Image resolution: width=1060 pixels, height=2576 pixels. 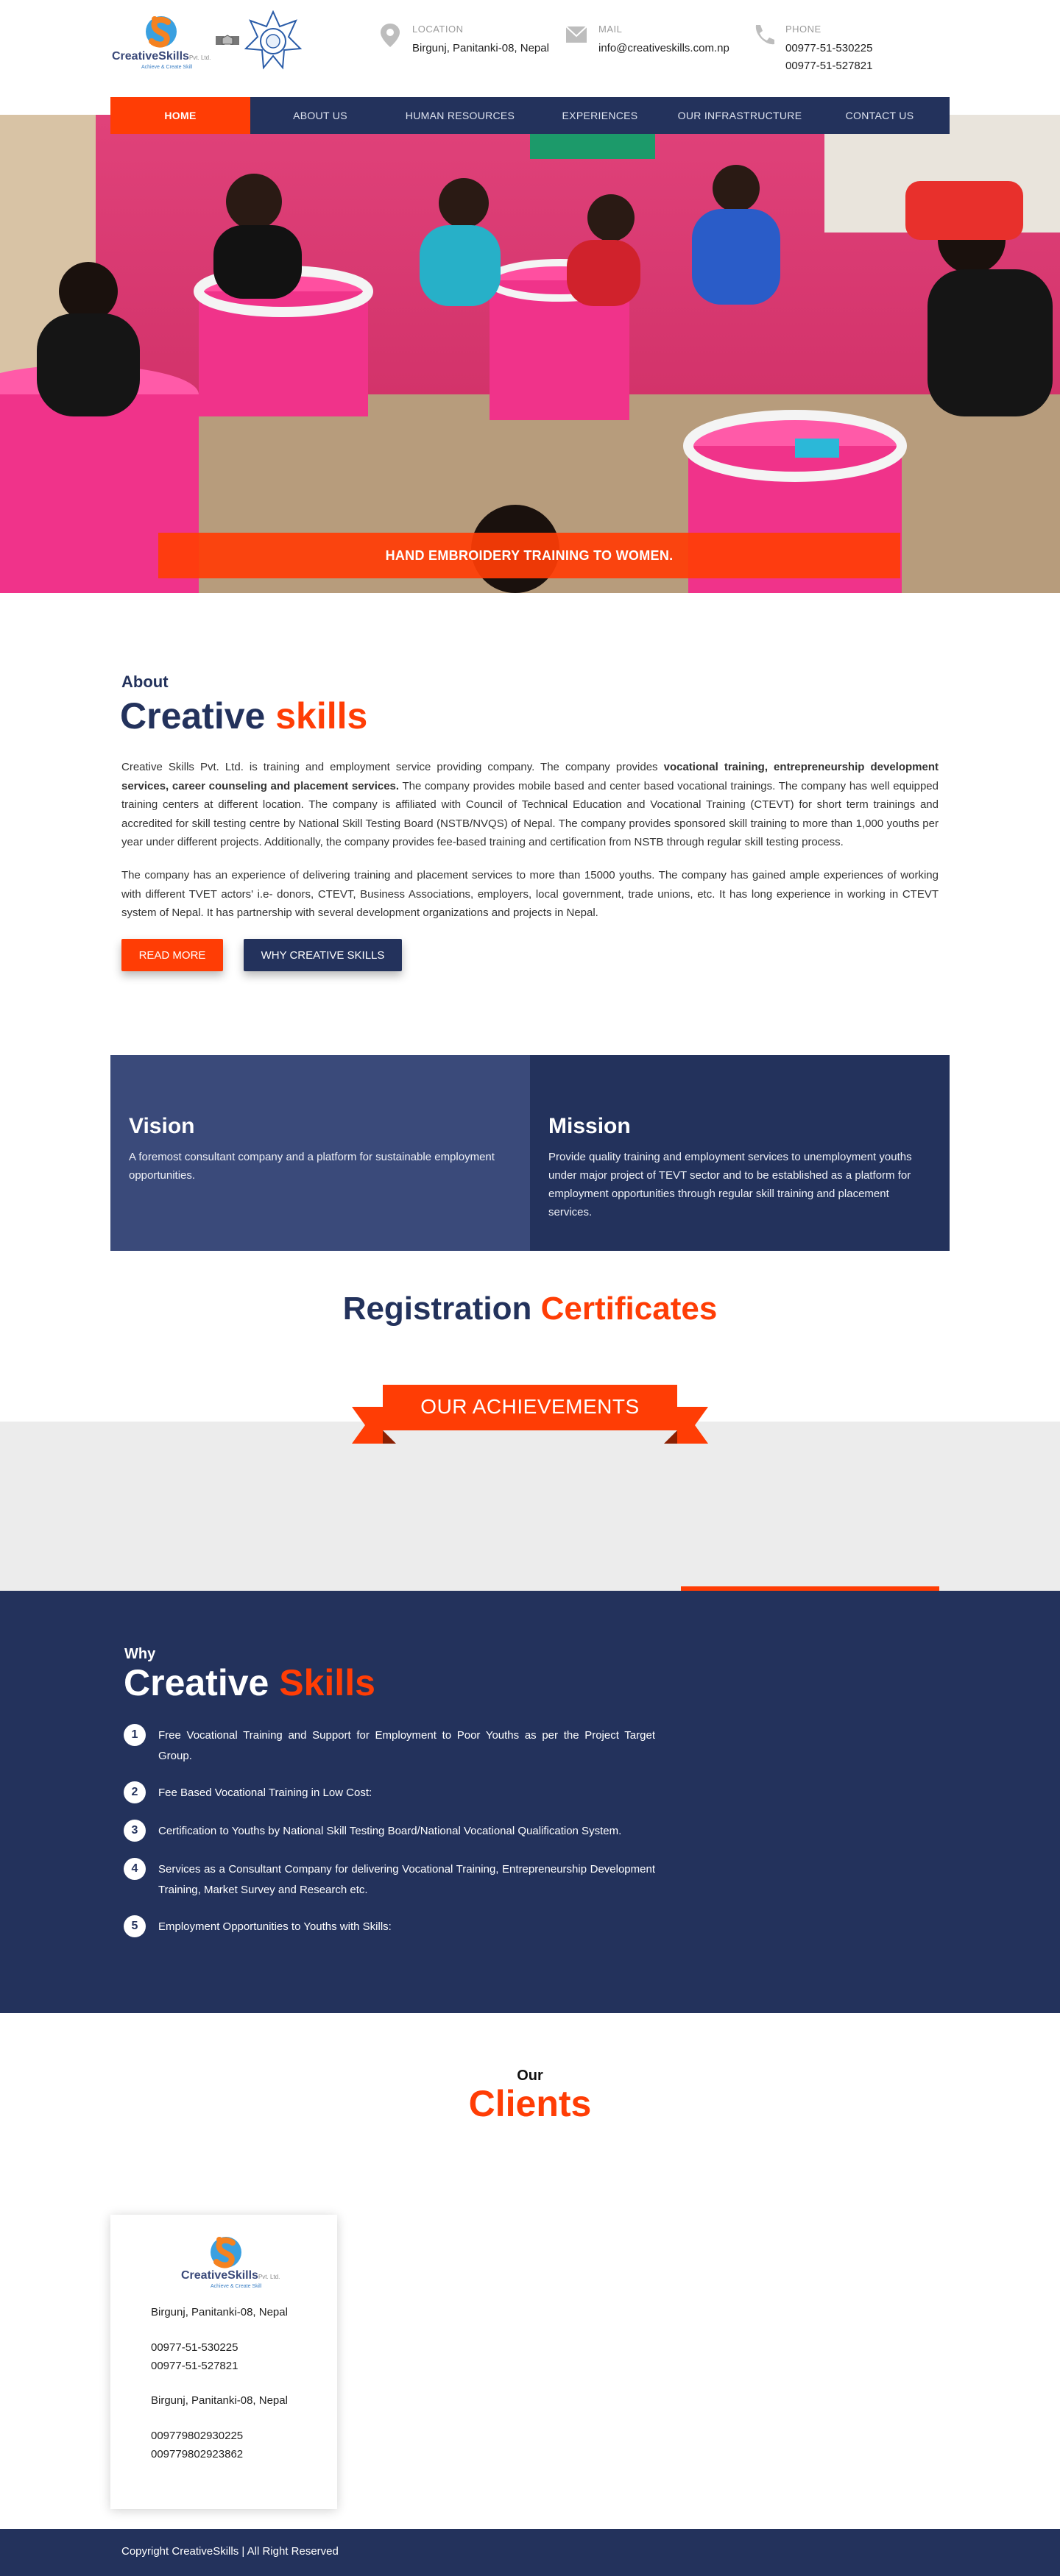 I want to click on list-number-badge: 4, so click(x=135, y=1869).